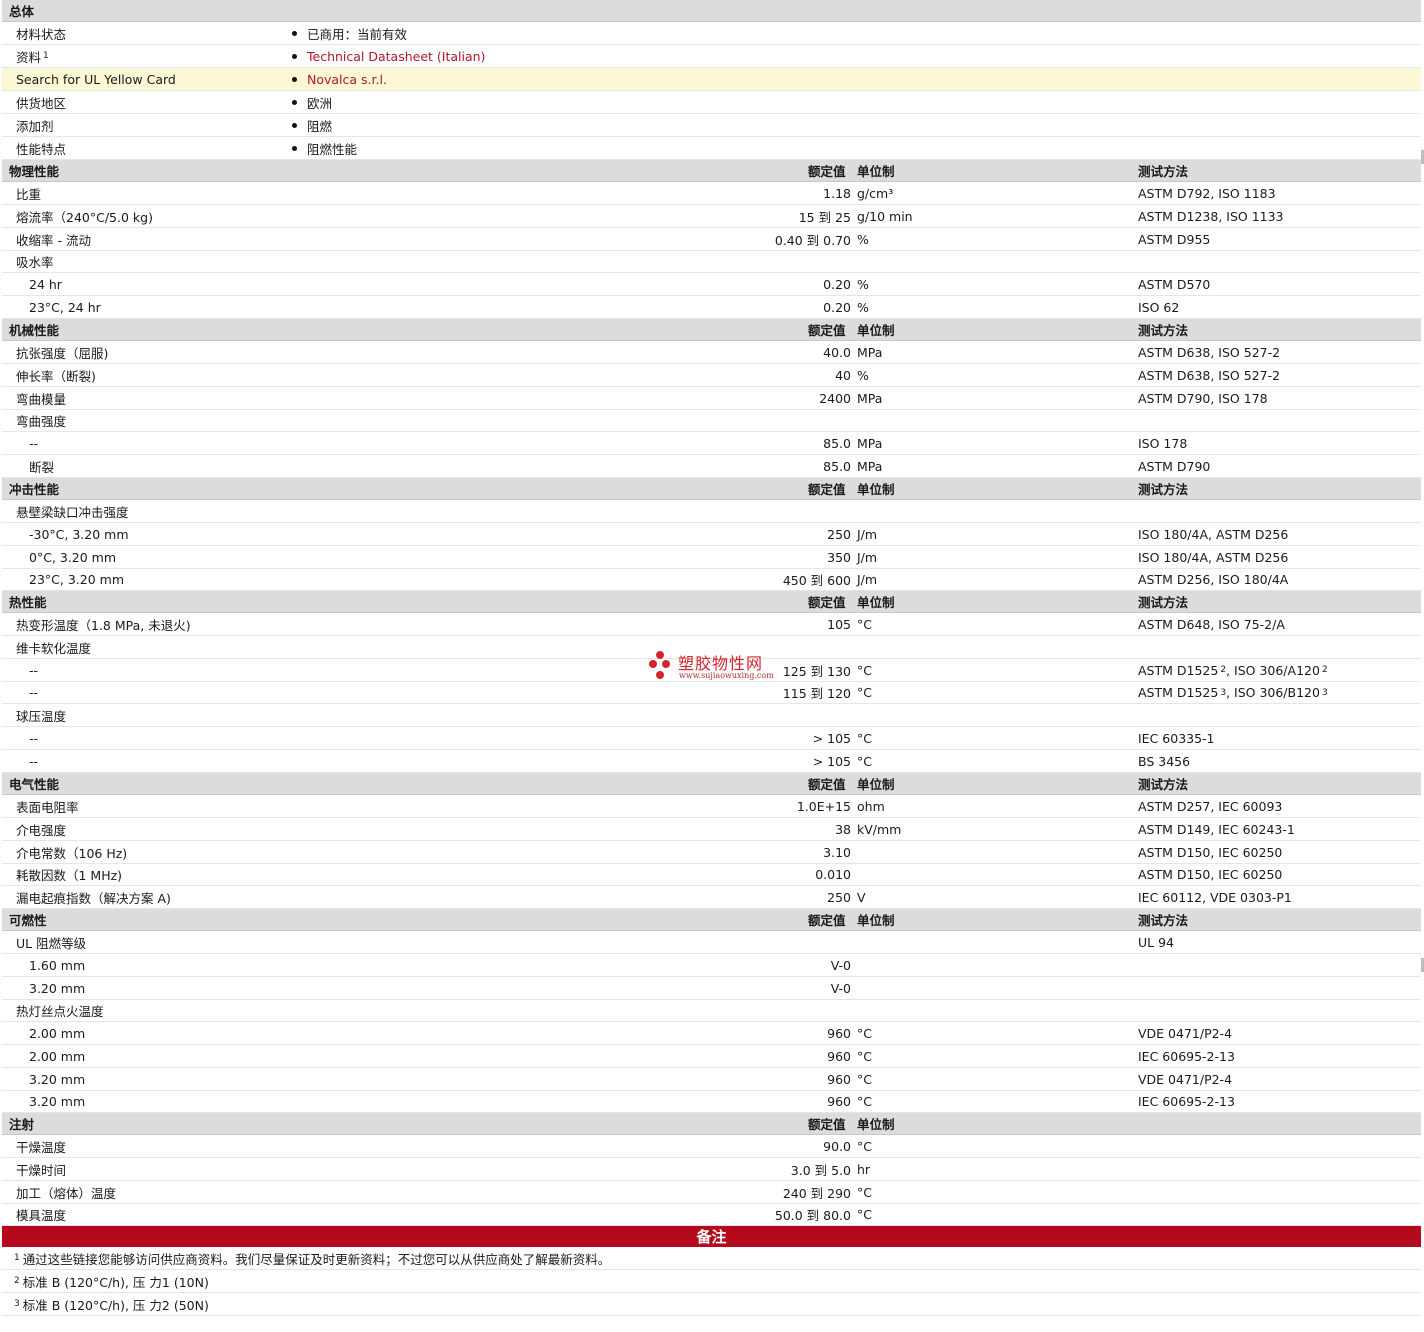  I want to click on test-method: ISO 180/4A, ASTM D256, so click(1213, 557).